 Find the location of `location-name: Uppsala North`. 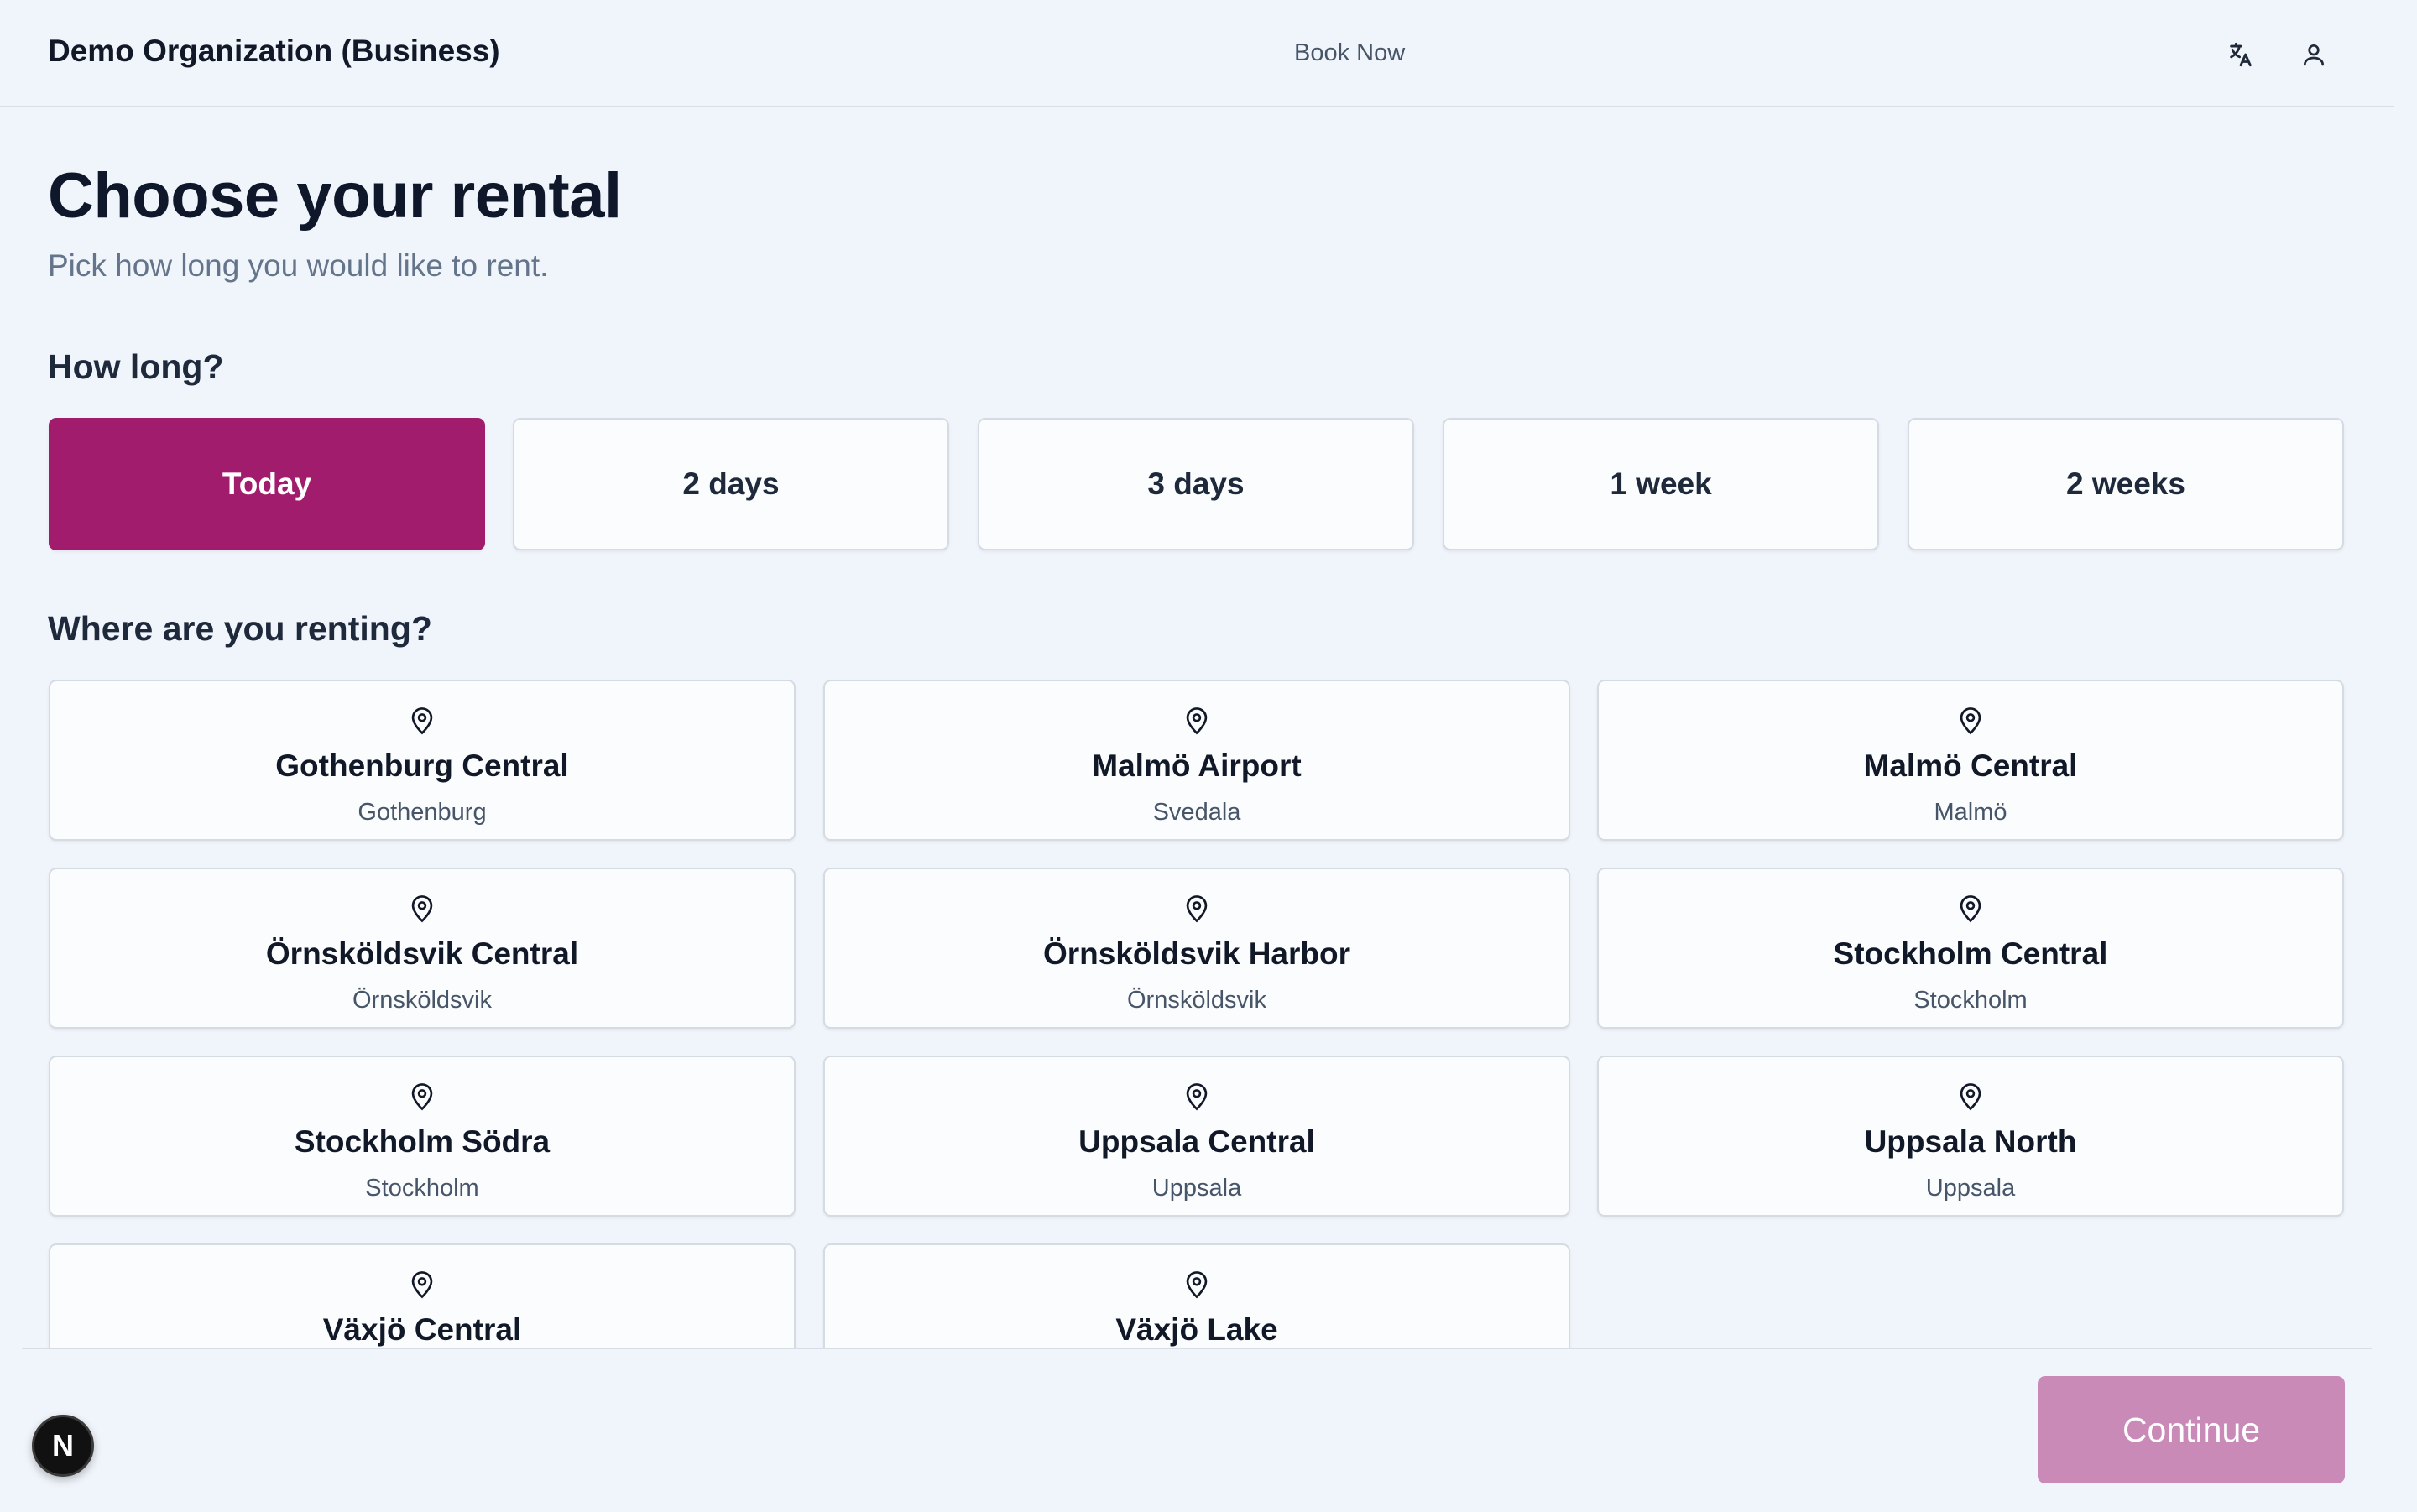

location-name: Uppsala North is located at coordinates (1970, 1141).